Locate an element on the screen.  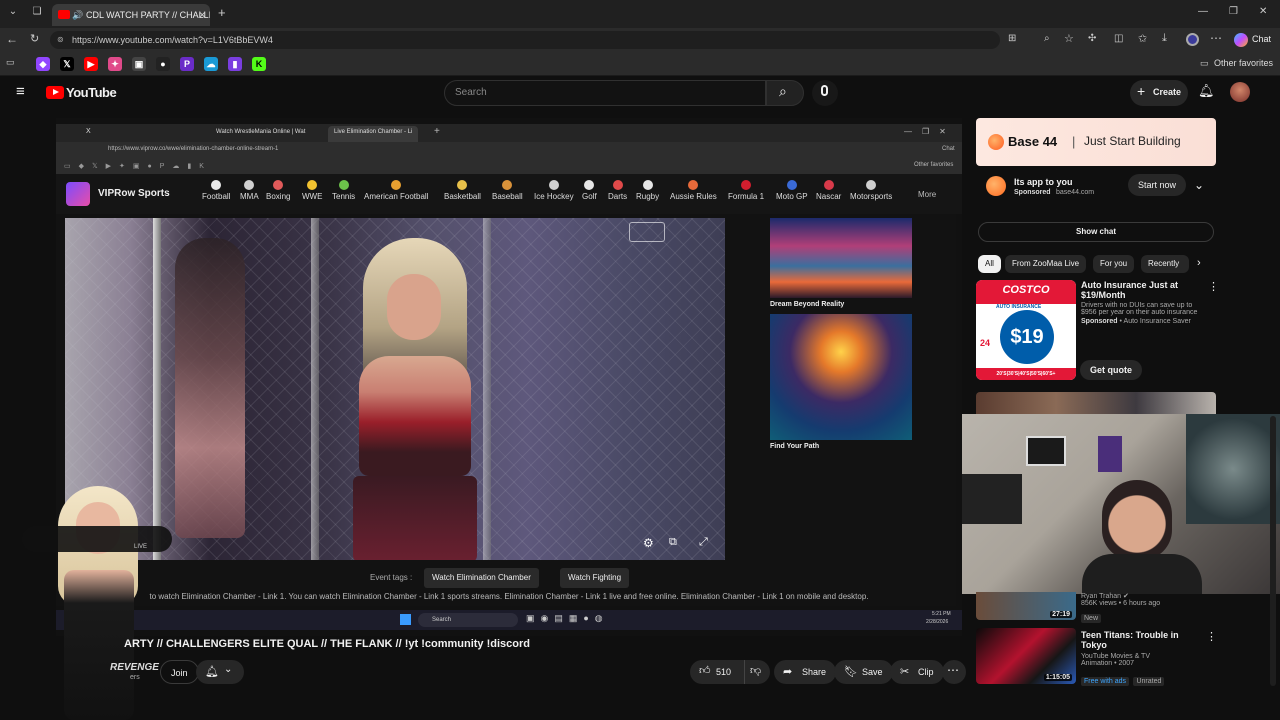
split-screen-icon: ◫ is located at coordinates (1118, 38).